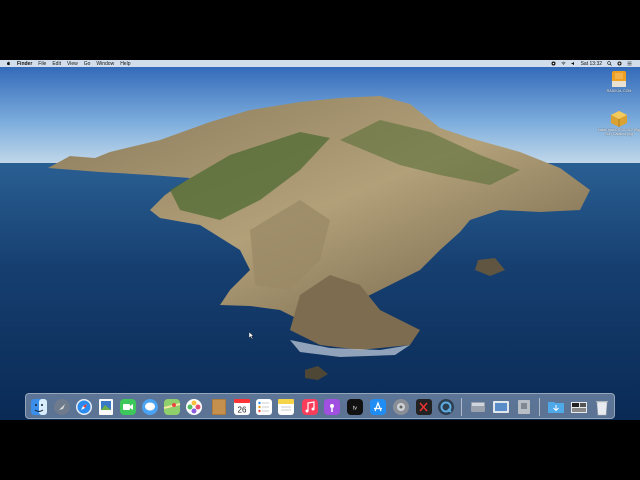 This screenshot has height=480, width=640. I want to click on reminders-icon, so click(264, 407).